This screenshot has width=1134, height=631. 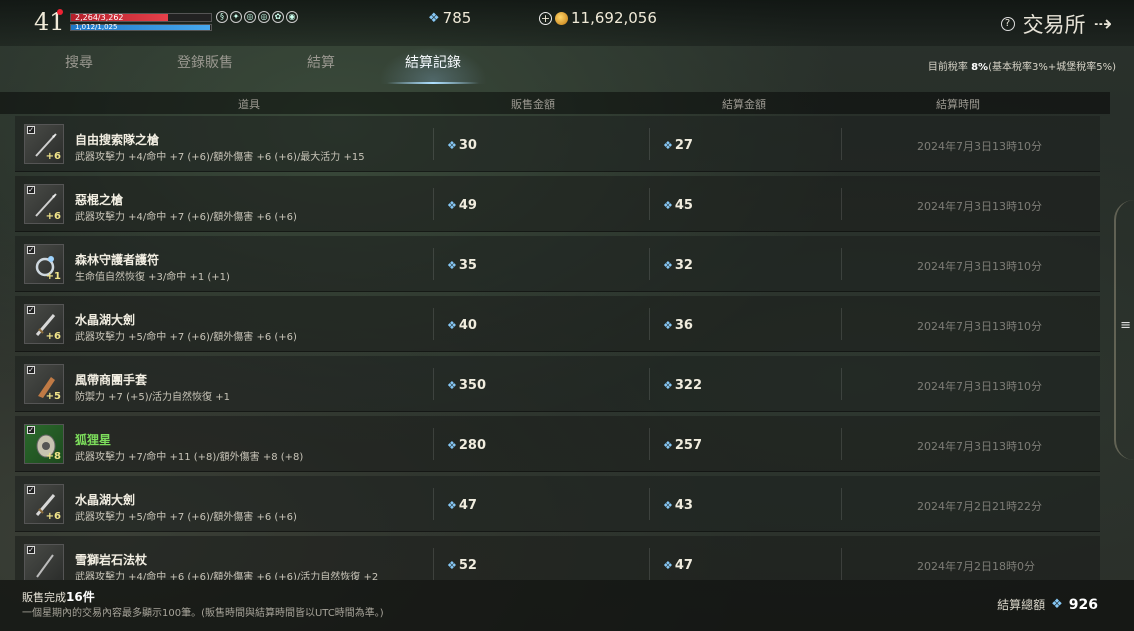 What do you see at coordinates (44, 444) in the screenshot?
I see `item-slot: ✓ +8` at bounding box center [44, 444].